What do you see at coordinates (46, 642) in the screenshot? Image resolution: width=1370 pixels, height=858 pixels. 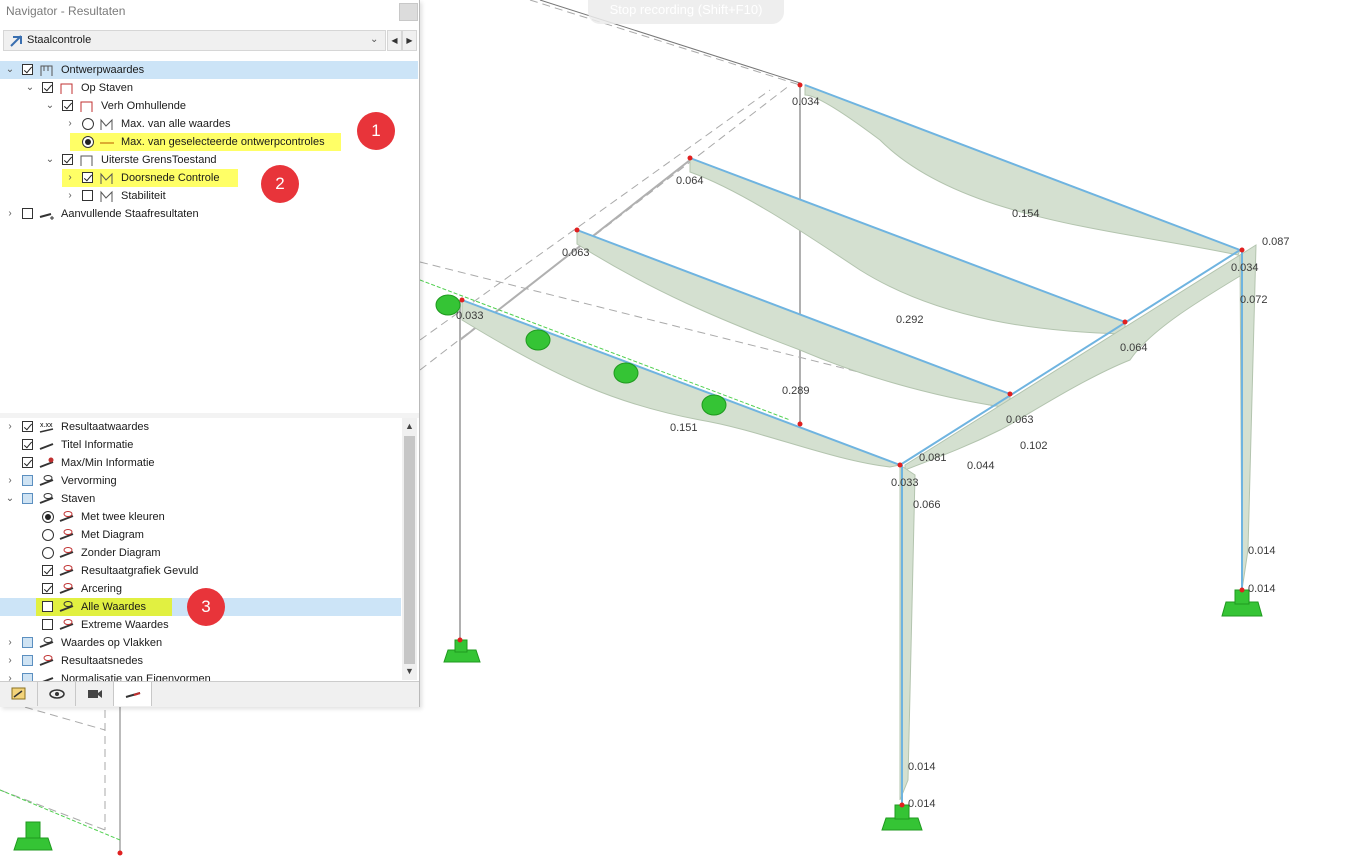 I see `surface-values-icon` at bounding box center [46, 642].